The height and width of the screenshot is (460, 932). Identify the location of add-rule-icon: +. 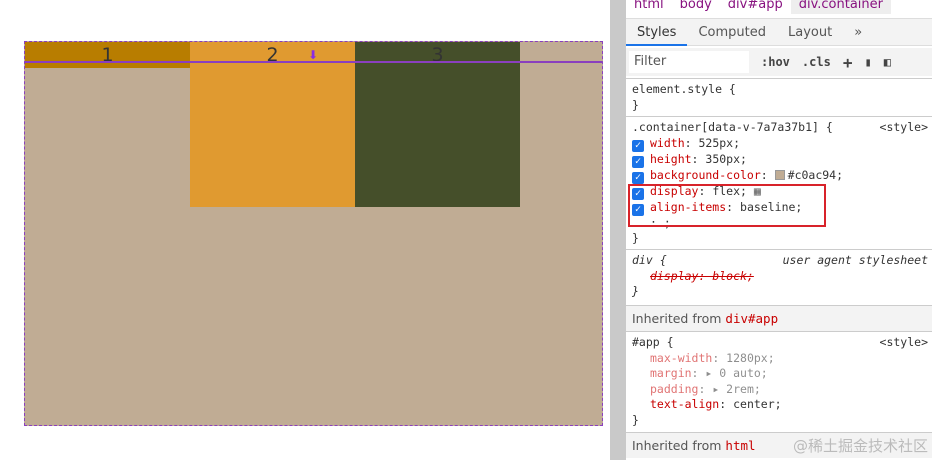
(848, 62).